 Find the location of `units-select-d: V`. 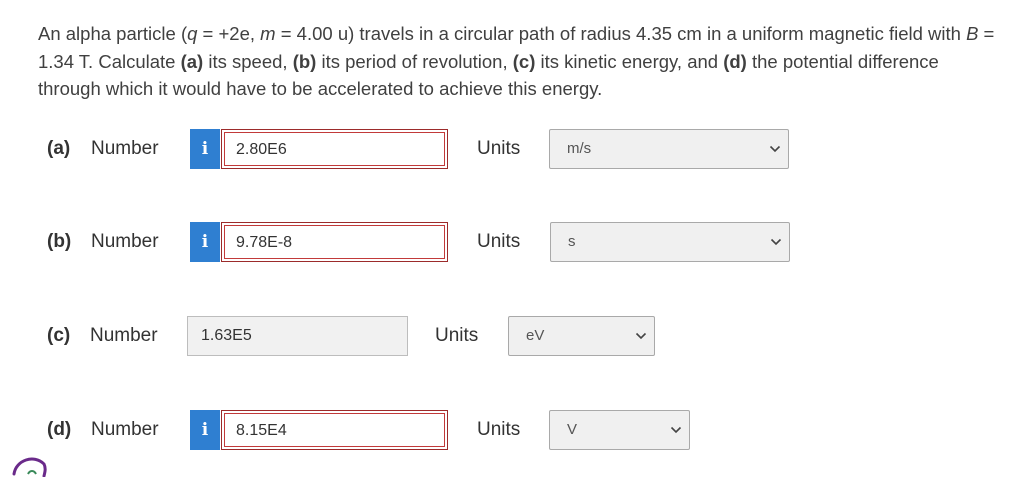

units-select-d: V is located at coordinates (619, 430).